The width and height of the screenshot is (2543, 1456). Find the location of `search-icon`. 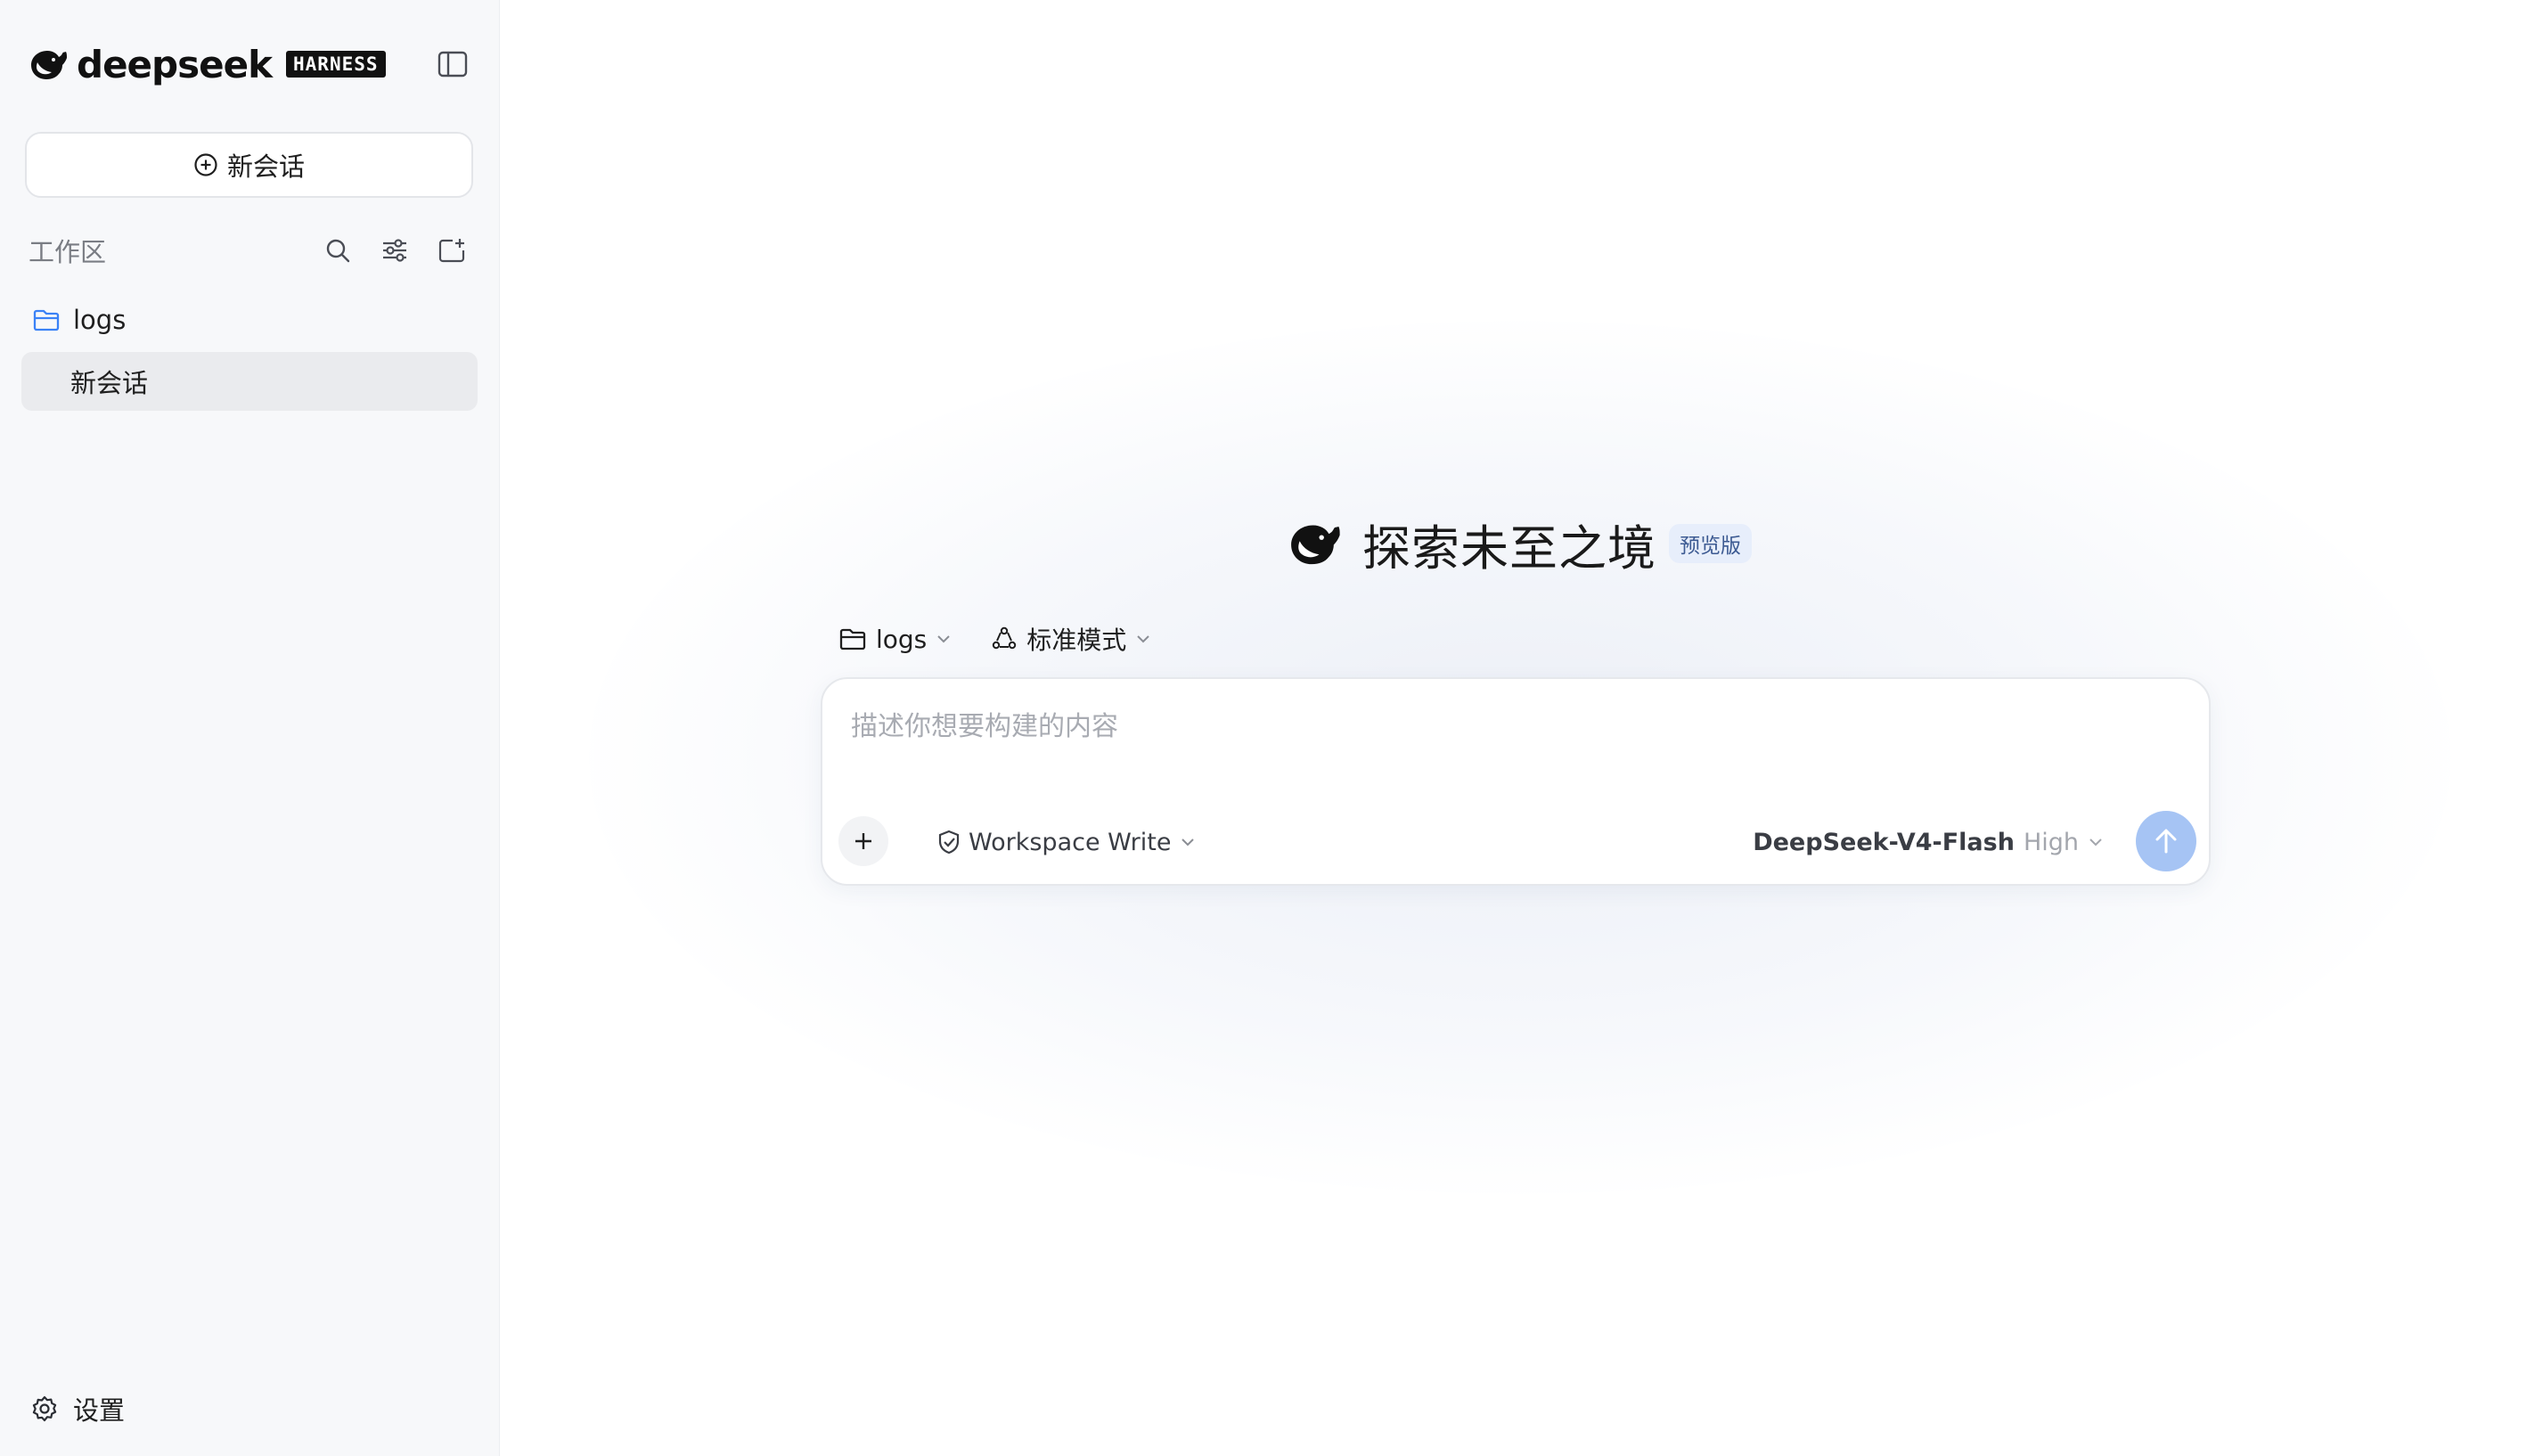

search-icon is located at coordinates (338, 251).